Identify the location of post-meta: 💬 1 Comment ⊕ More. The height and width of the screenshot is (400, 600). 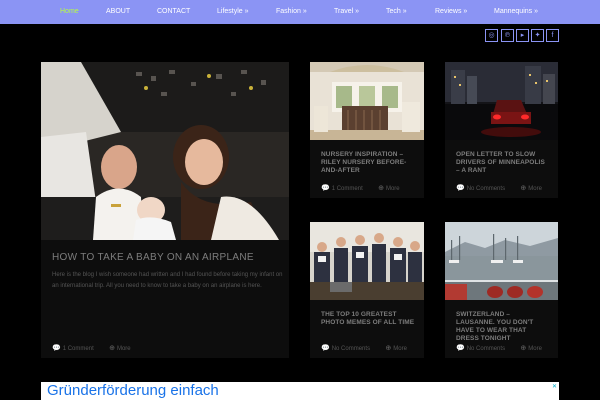
(360, 188).